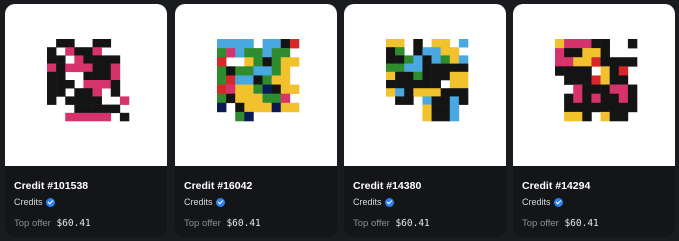  Describe the element at coordinates (218, 186) in the screenshot. I see `card-title: Credit #16042` at that location.